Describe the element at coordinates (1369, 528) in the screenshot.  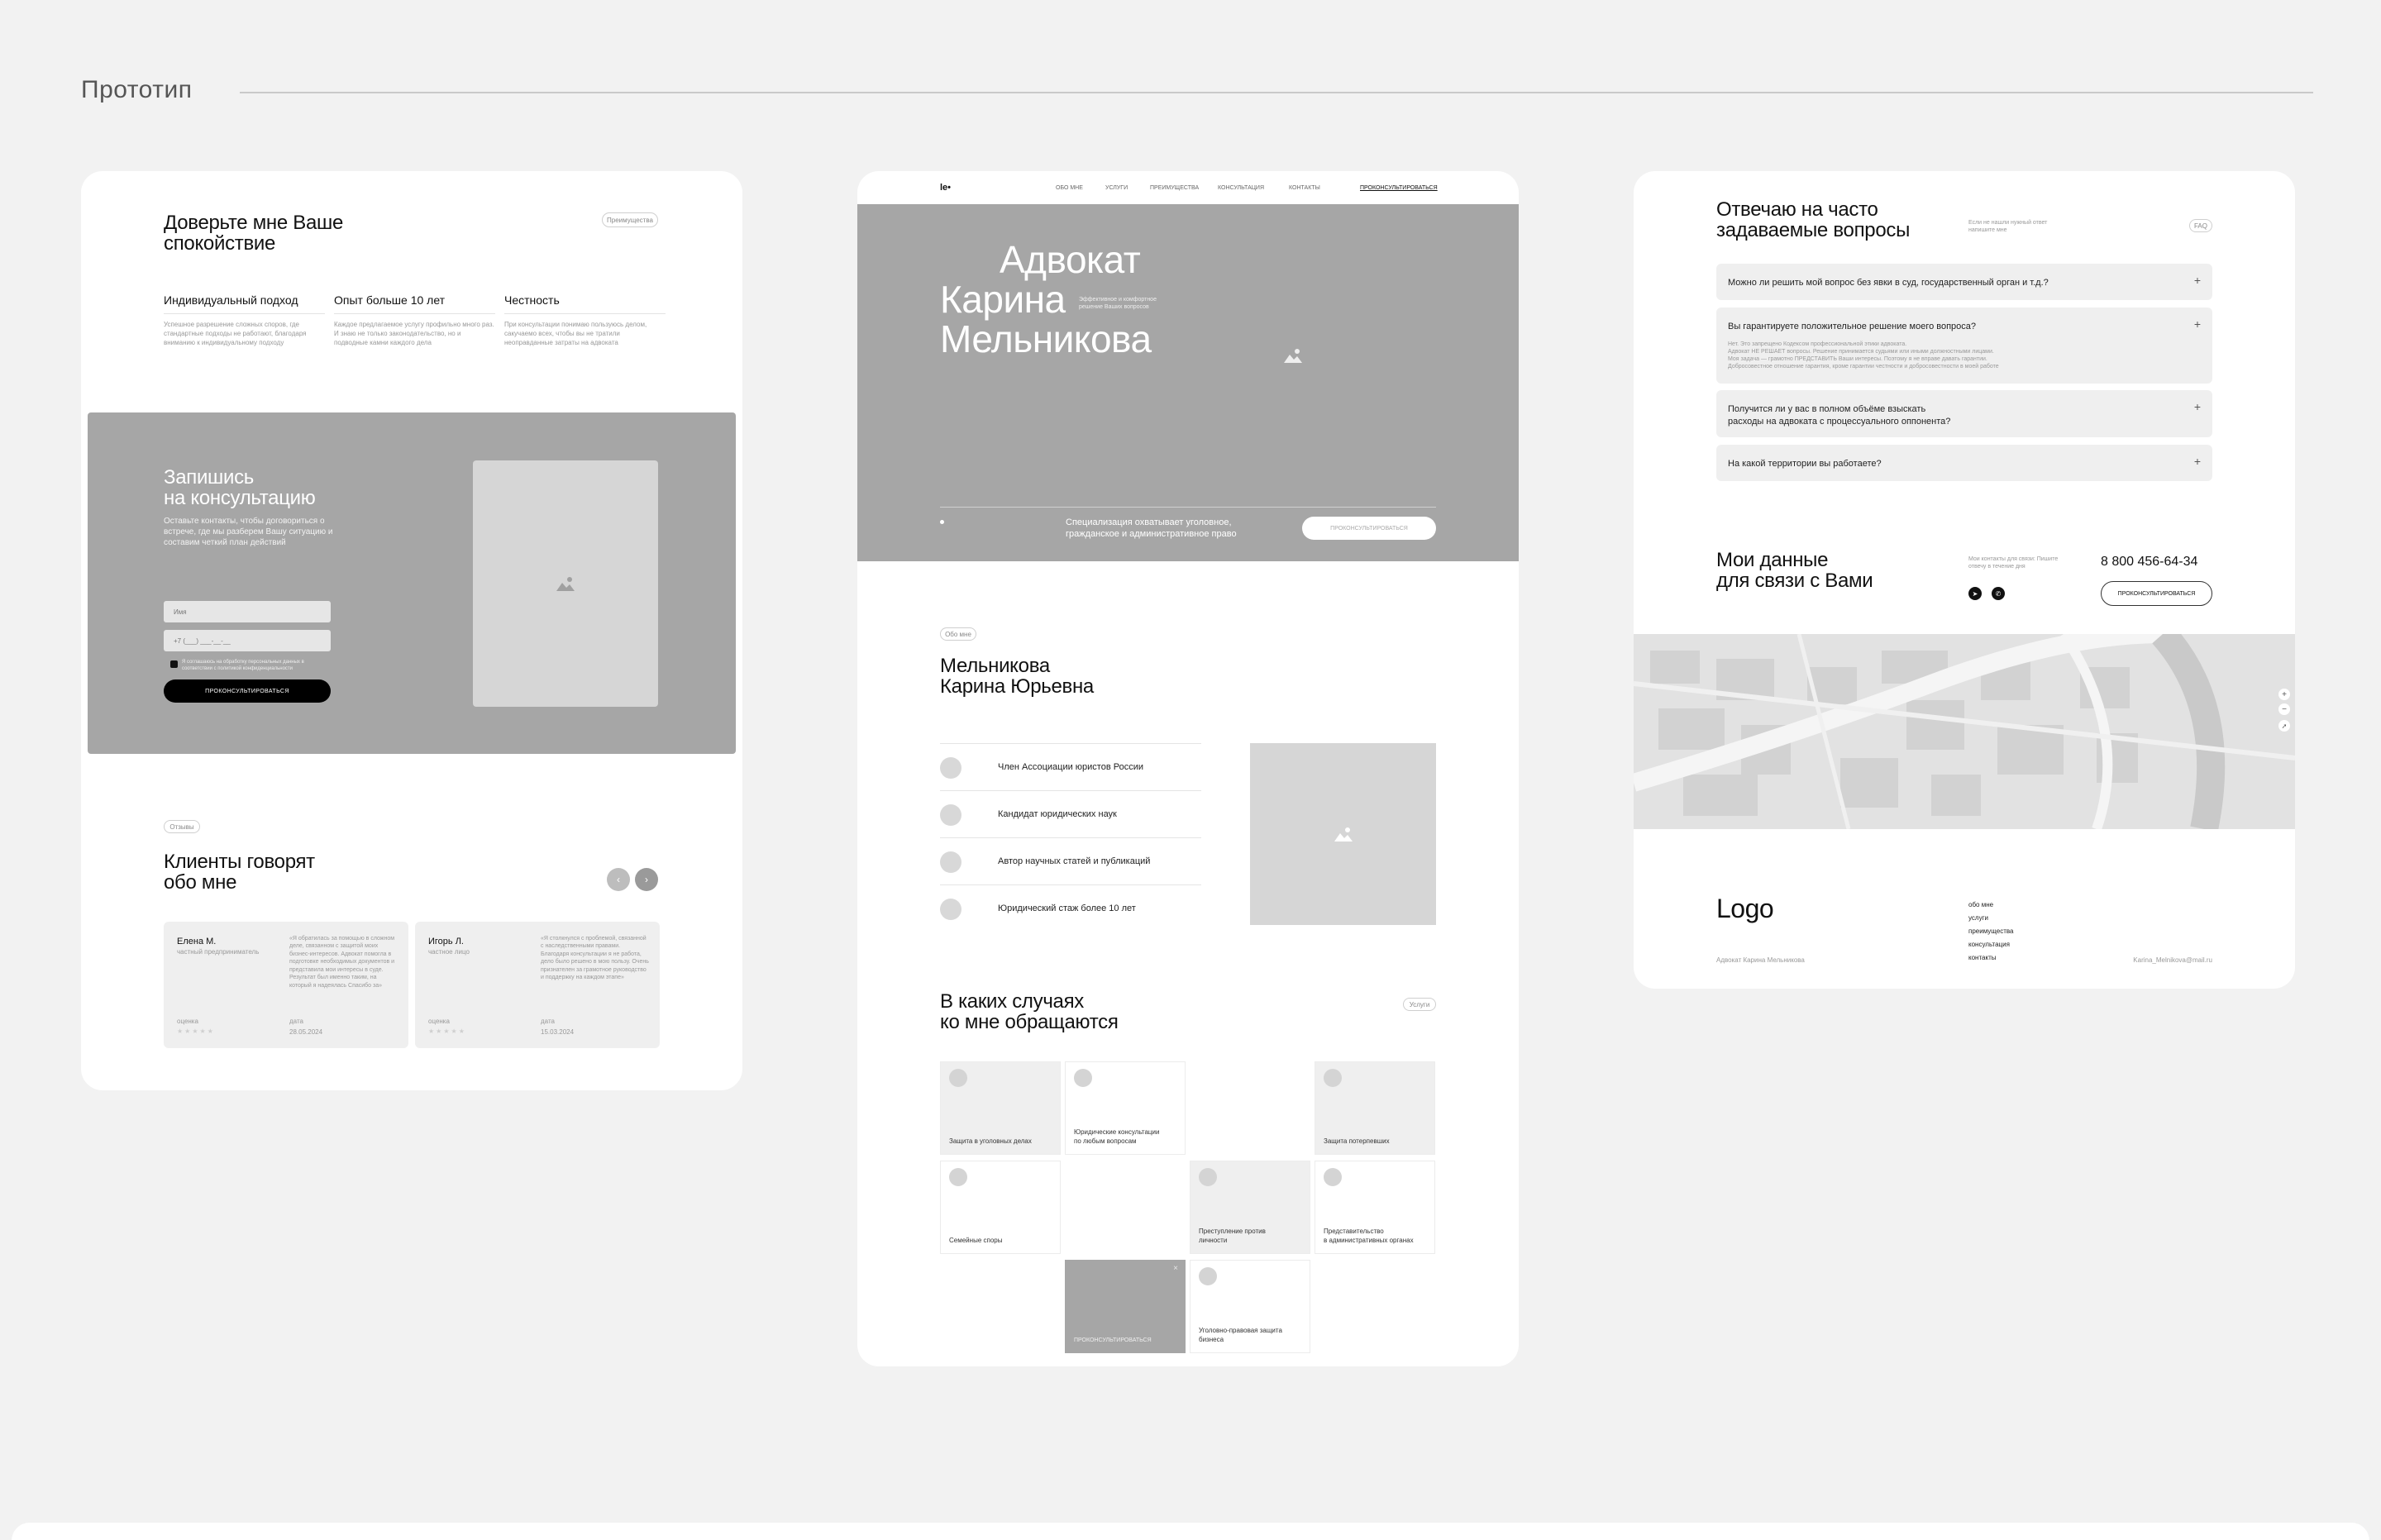
I see `hero-consult-button: ПРОКОНСУЛЬТИРОВАТЬСЯ` at that location.